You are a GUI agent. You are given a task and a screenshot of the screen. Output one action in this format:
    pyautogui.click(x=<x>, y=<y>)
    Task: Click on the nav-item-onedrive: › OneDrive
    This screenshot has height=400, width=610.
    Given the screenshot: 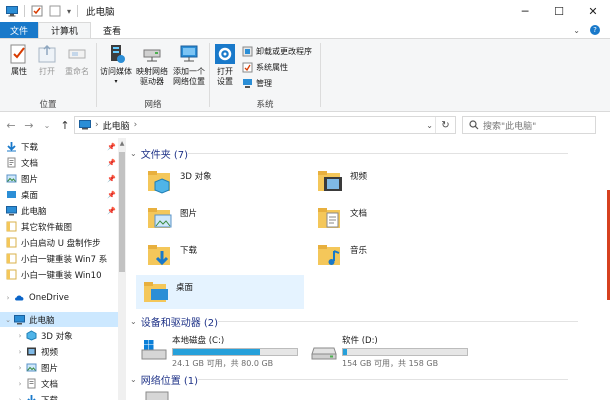 What is the action you would take?
    pyautogui.click(x=61, y=297)
    